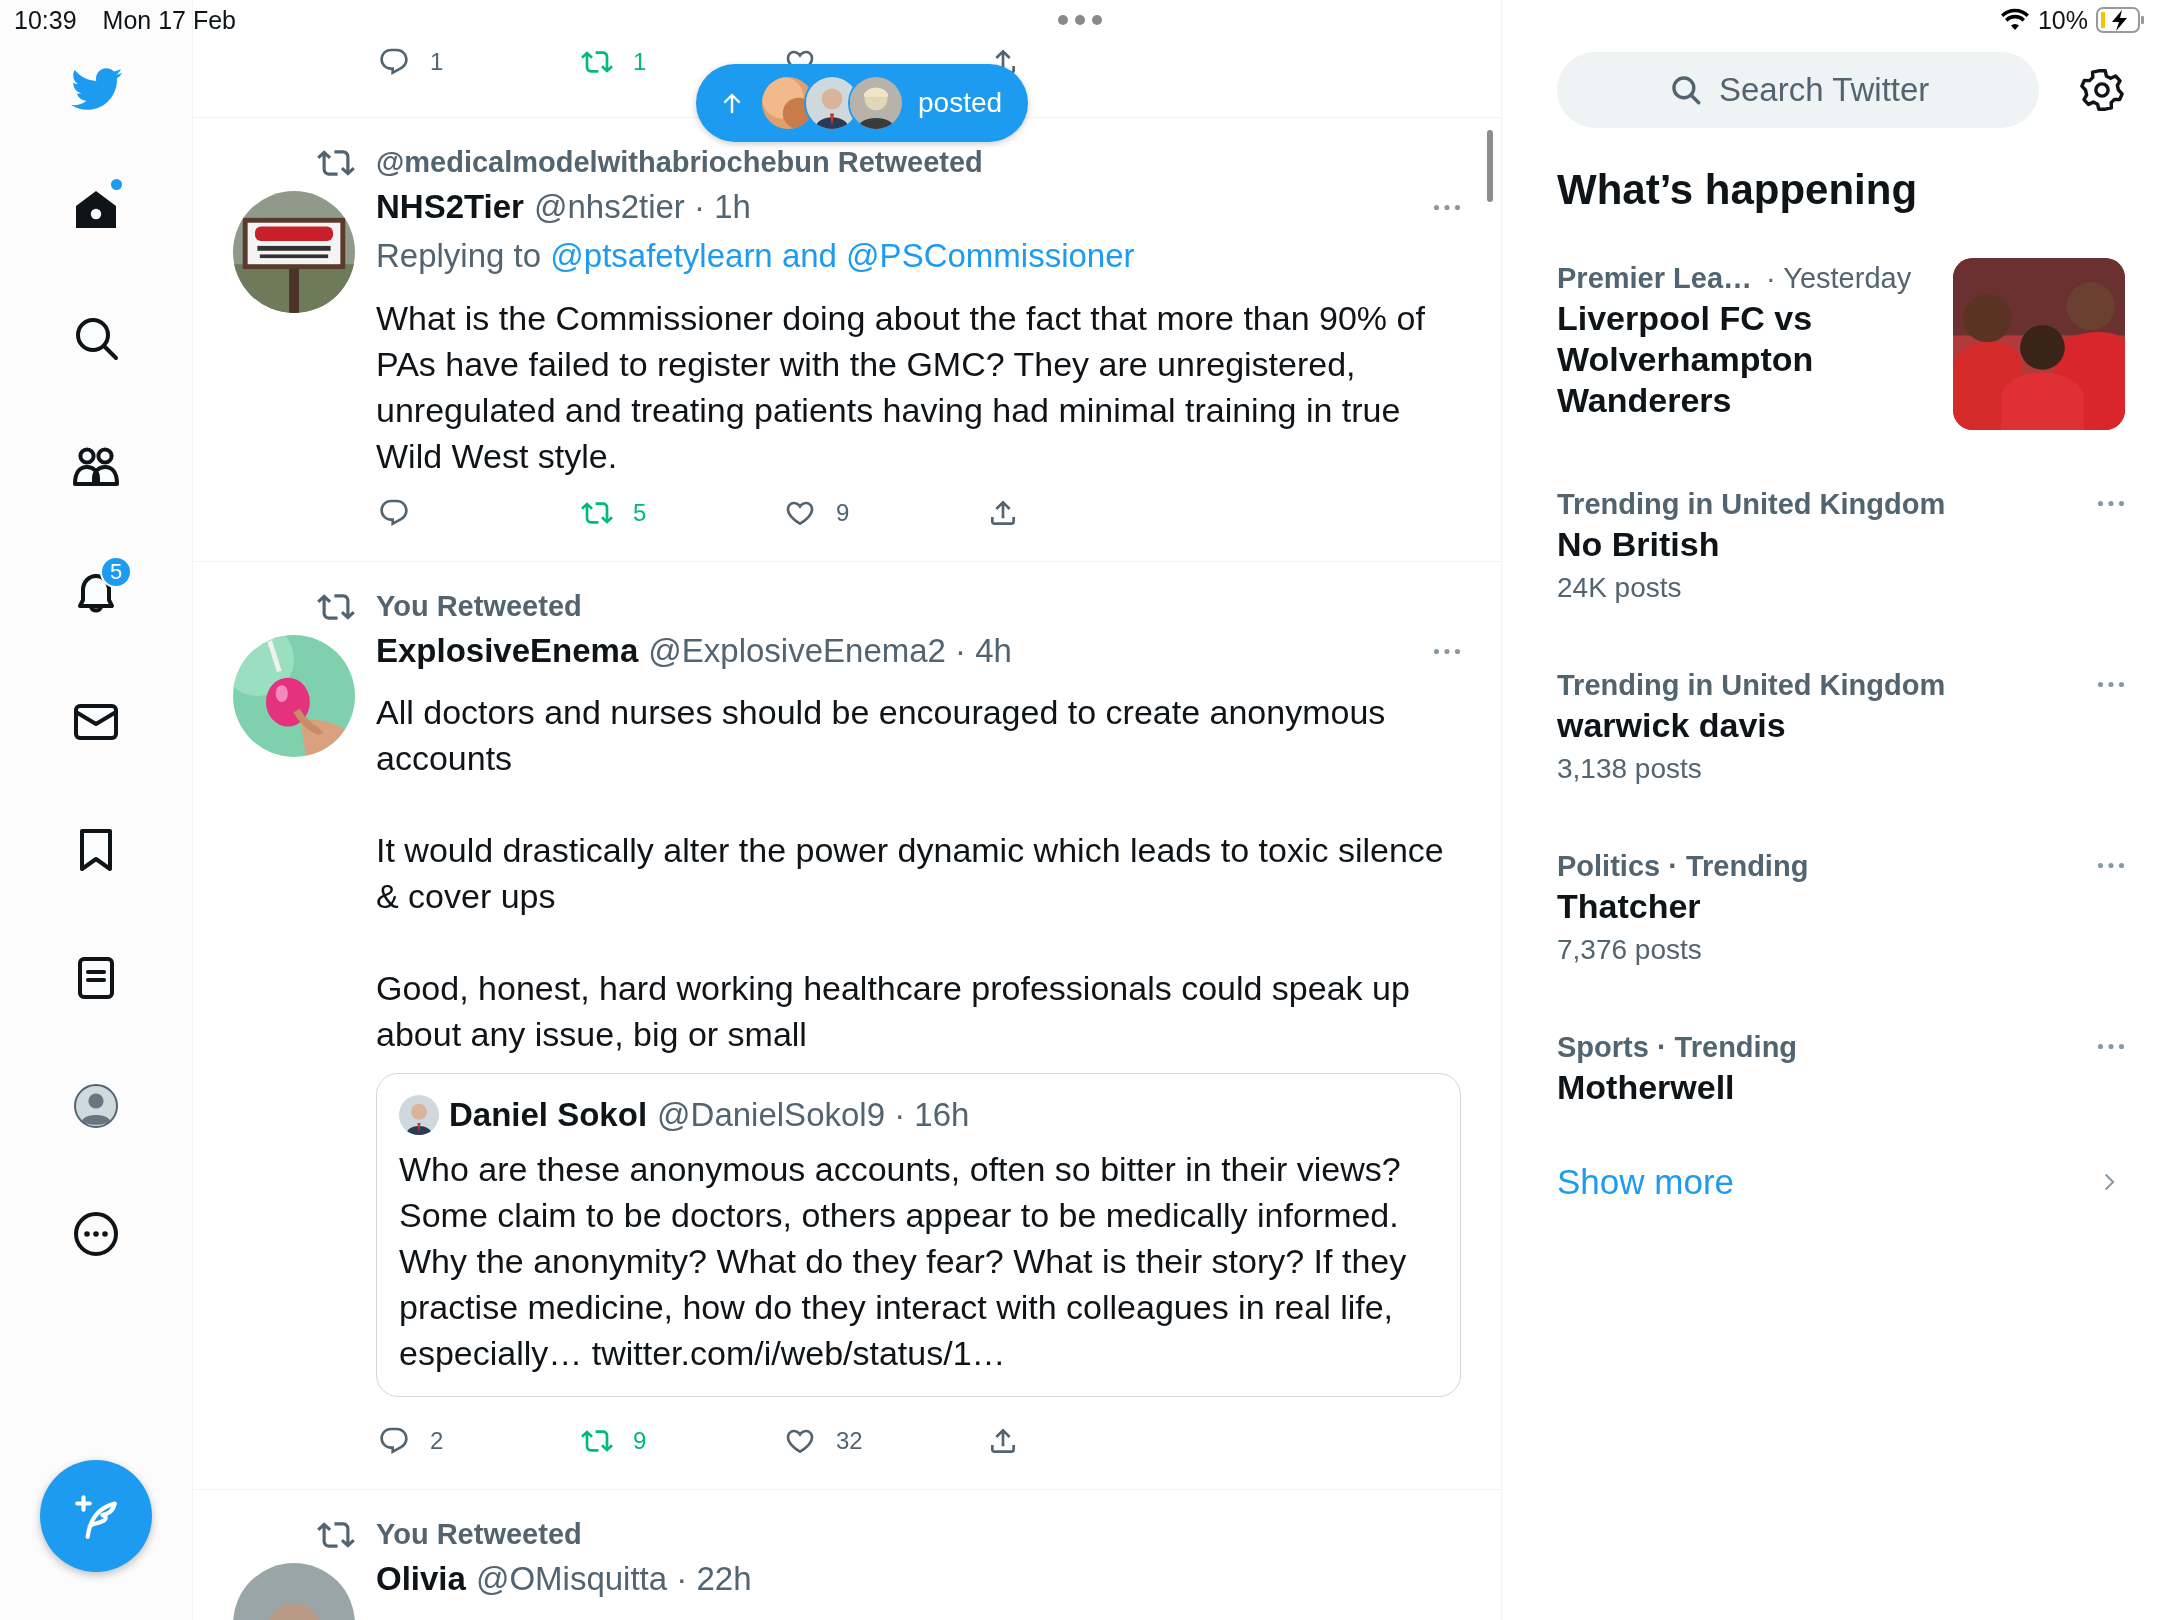 The width and height of the screenshot is (2160, 1620). I want to click on trend-title: warwick davis, so click(1819, 725).